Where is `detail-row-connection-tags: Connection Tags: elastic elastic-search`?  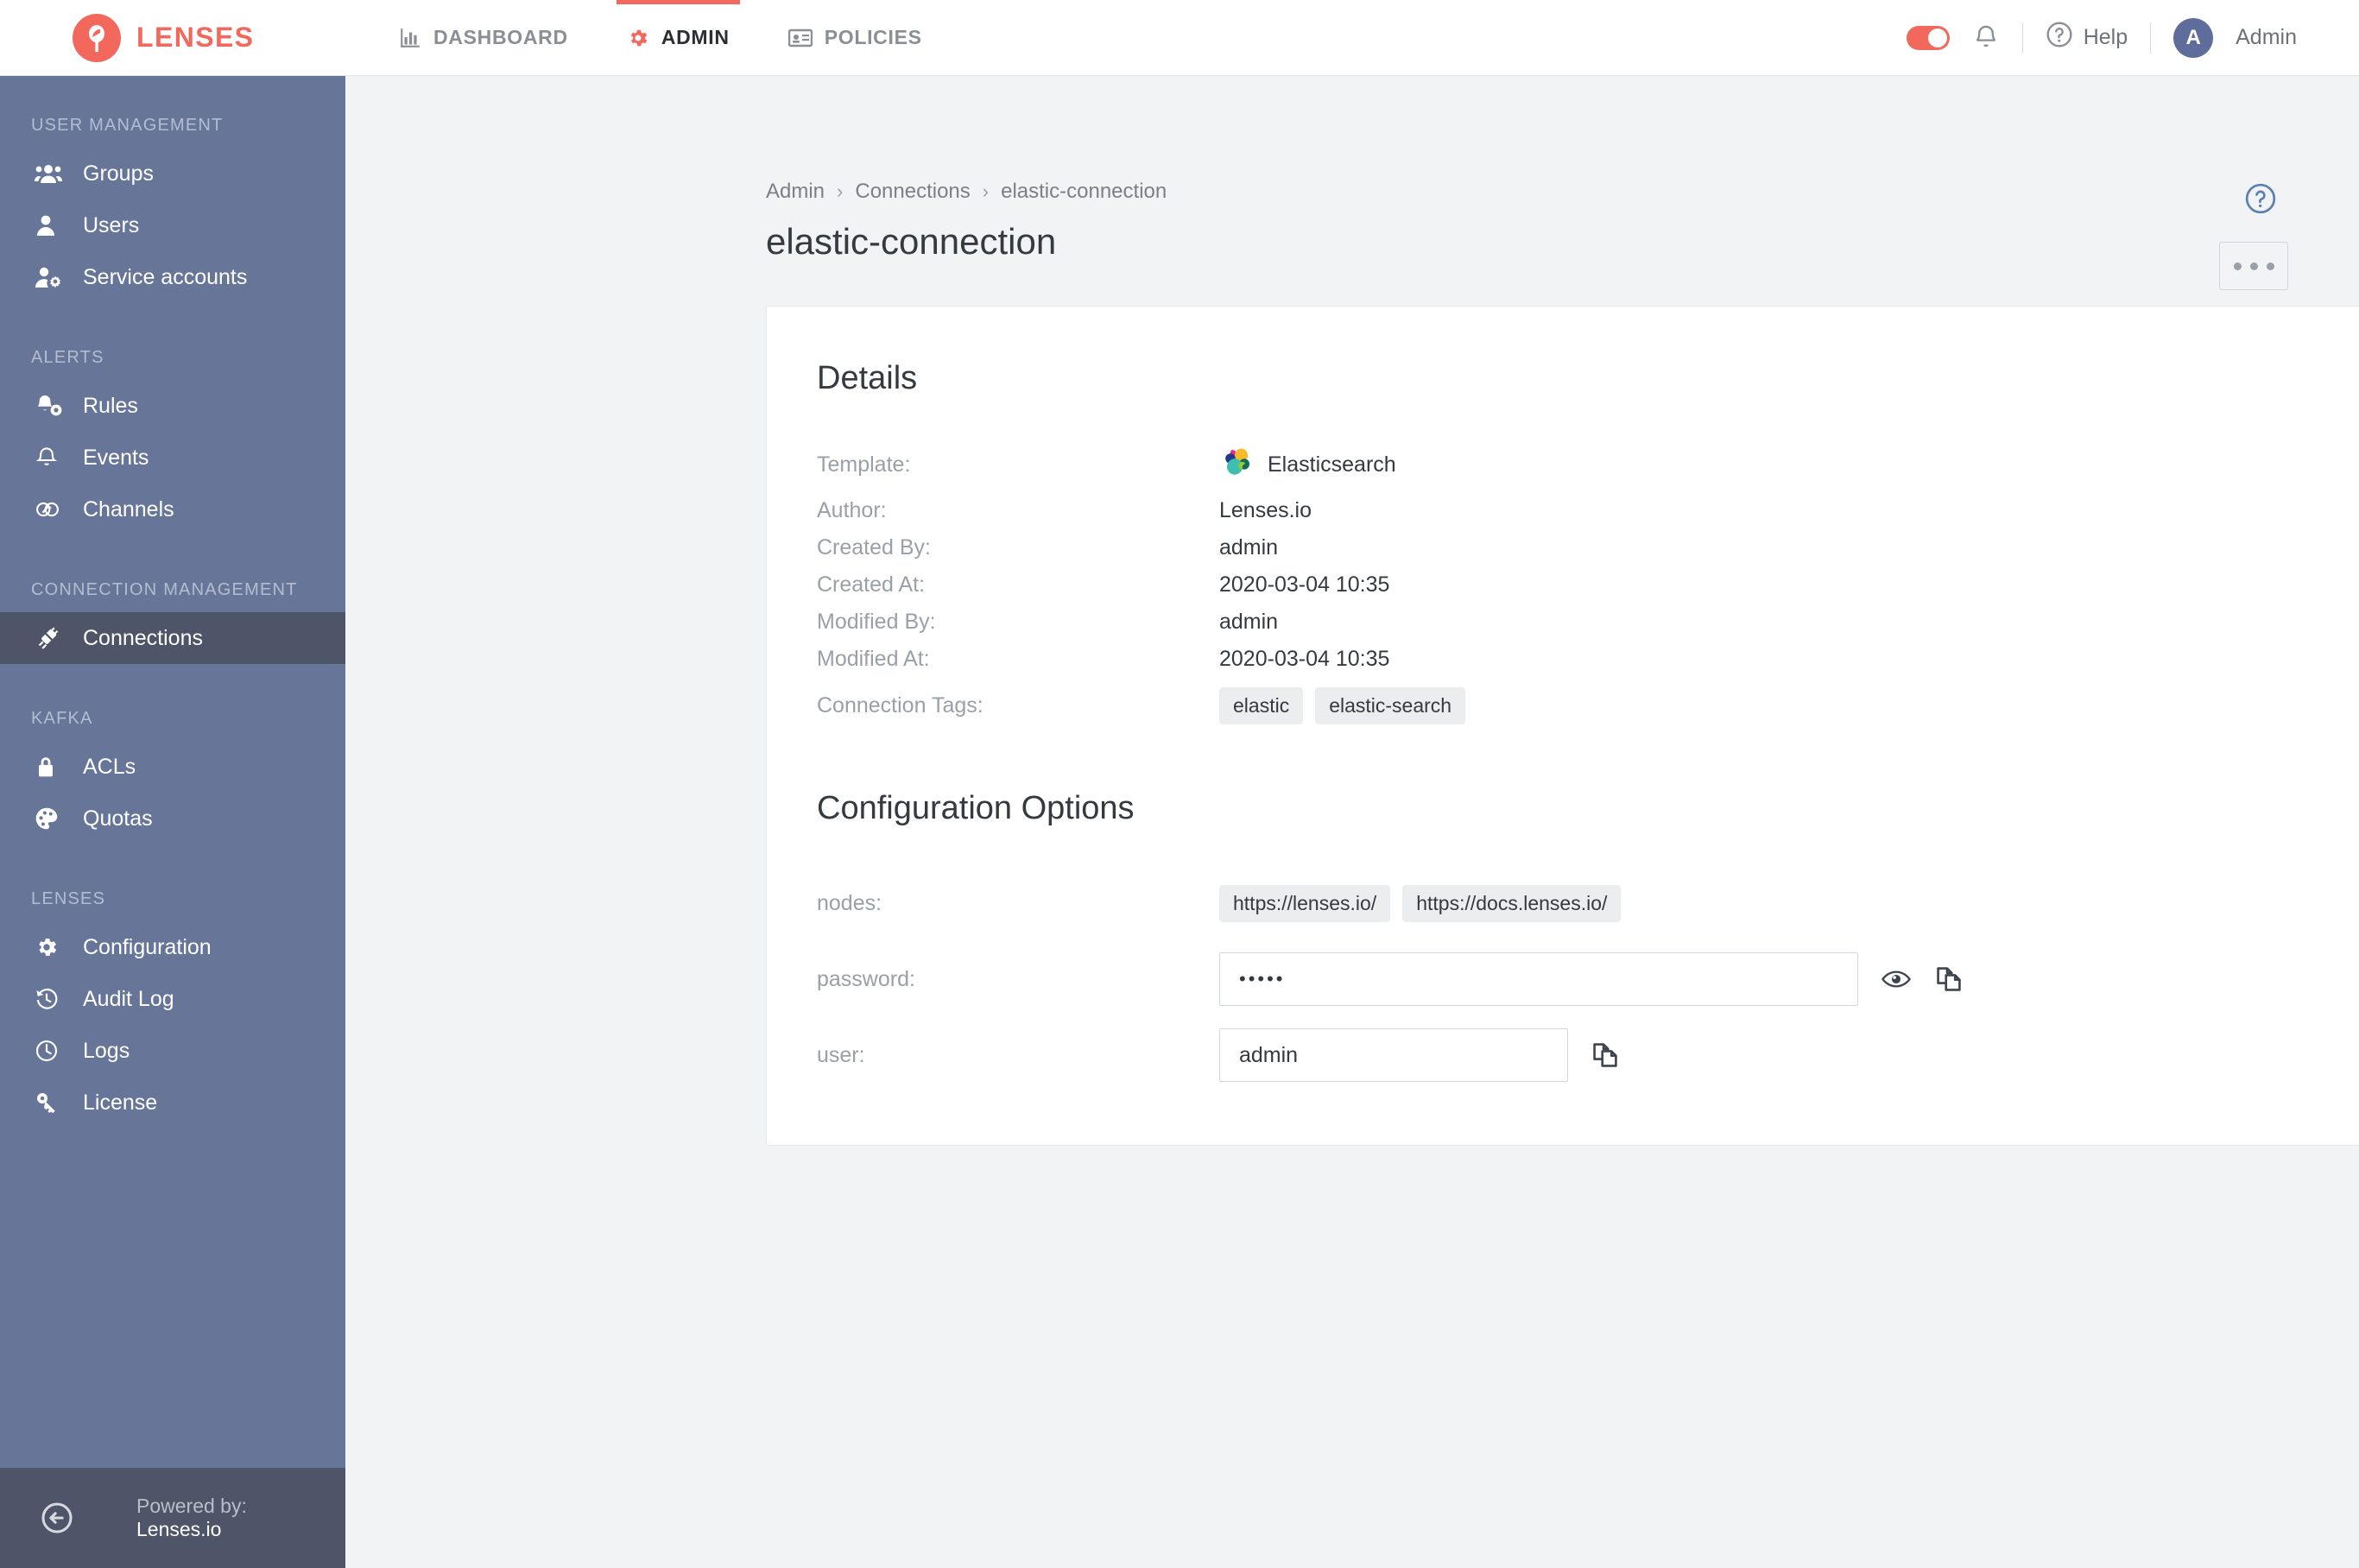 detail-row-connection-tags: Connection Tags: elastic elastic-search is located at coordinates (1588, 705).